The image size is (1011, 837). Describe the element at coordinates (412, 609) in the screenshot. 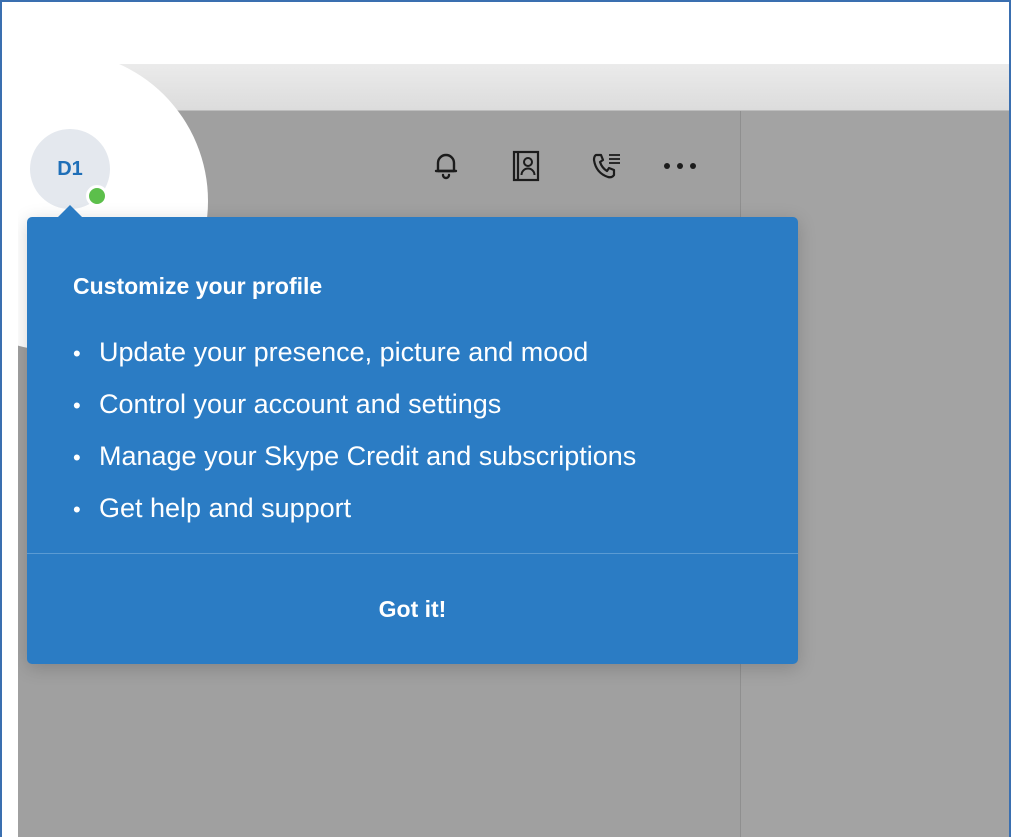

I see `got-it-button: Got it!` at that location.